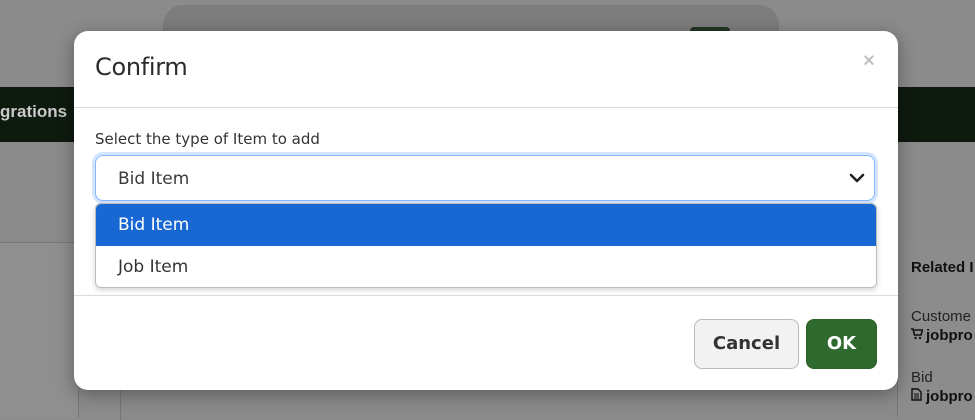 The height and width of the screenshot is (420, 975). What do you see at coordinates (917, 396) in the screenshot?
I see `document-icon` at bounding box center [917, 396].